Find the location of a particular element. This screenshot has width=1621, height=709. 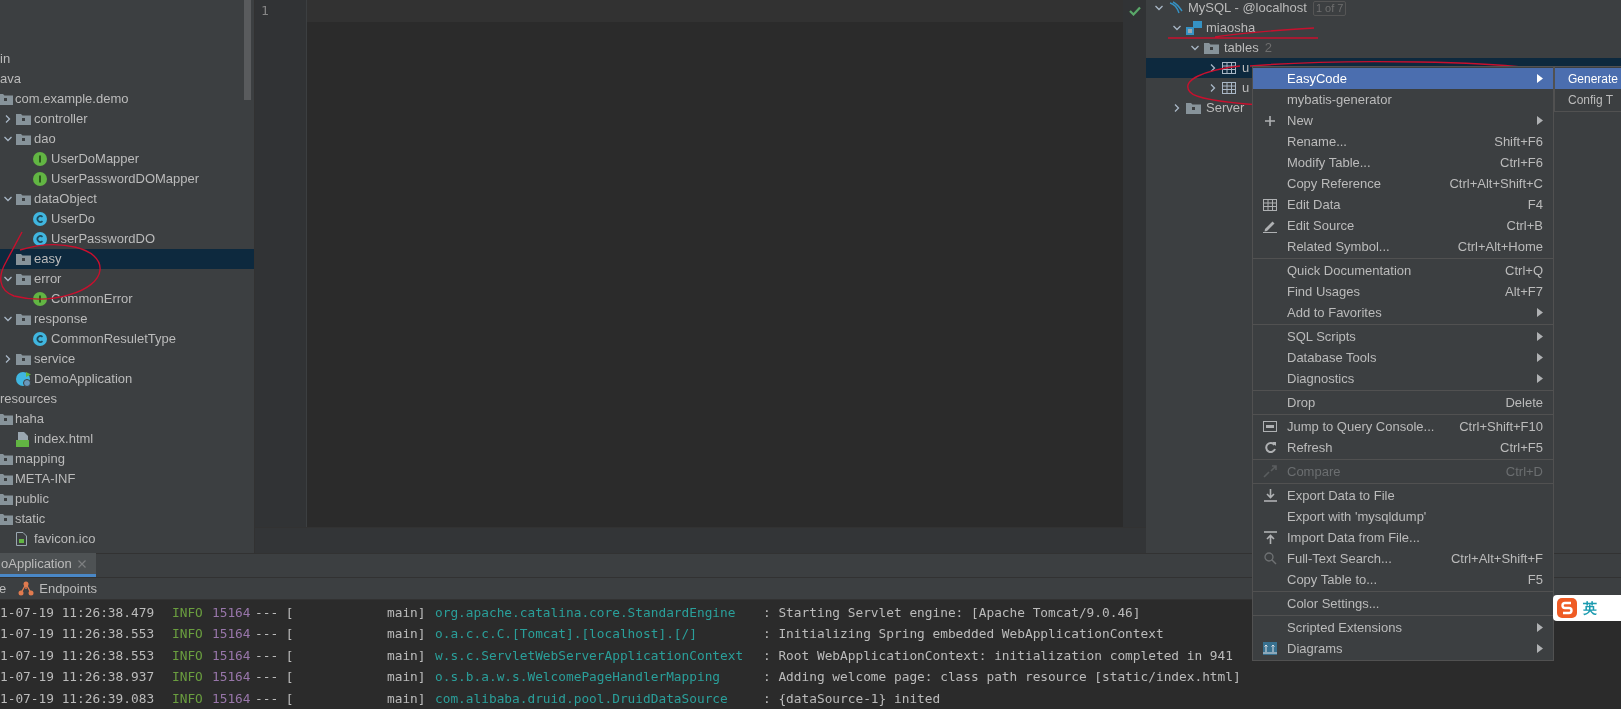

tree-item-label: CommonError is located at coordinates (91, 299).